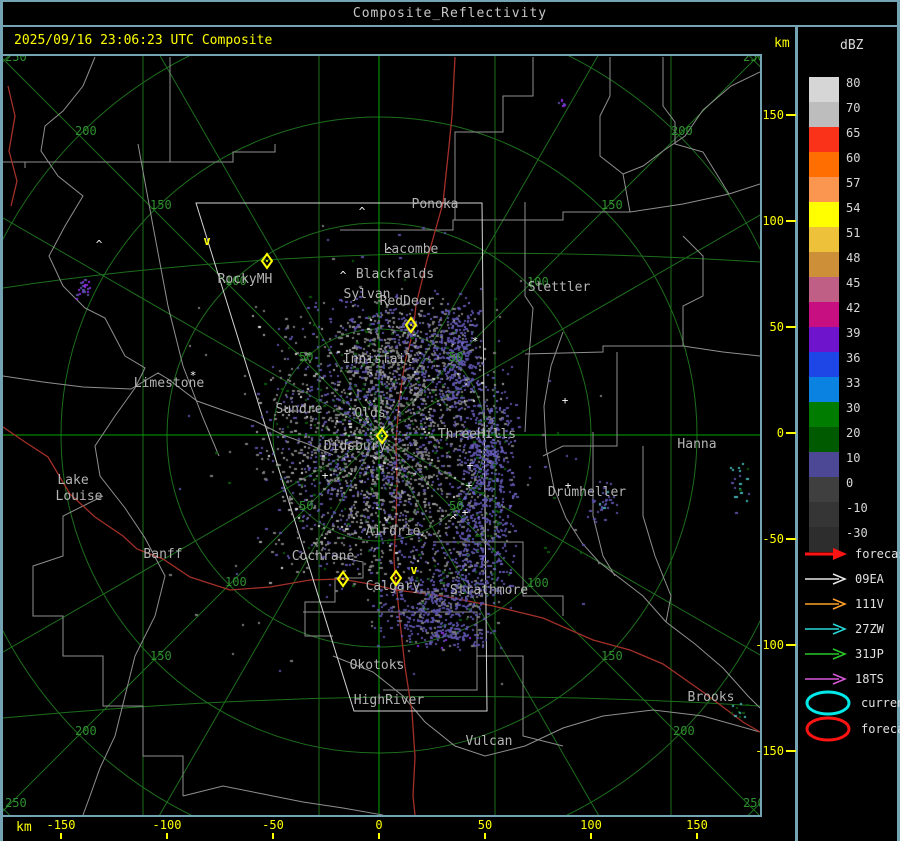 The image size is (900, 841). I want to click on city-label: ThreeHills, so click(477, 434).